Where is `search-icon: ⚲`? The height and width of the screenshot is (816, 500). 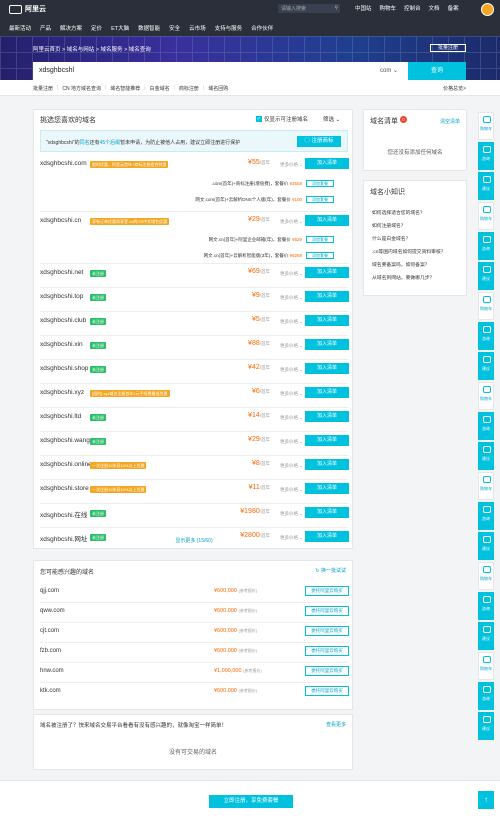
search-icon: ⚲ is located at coordinates (336, 8).